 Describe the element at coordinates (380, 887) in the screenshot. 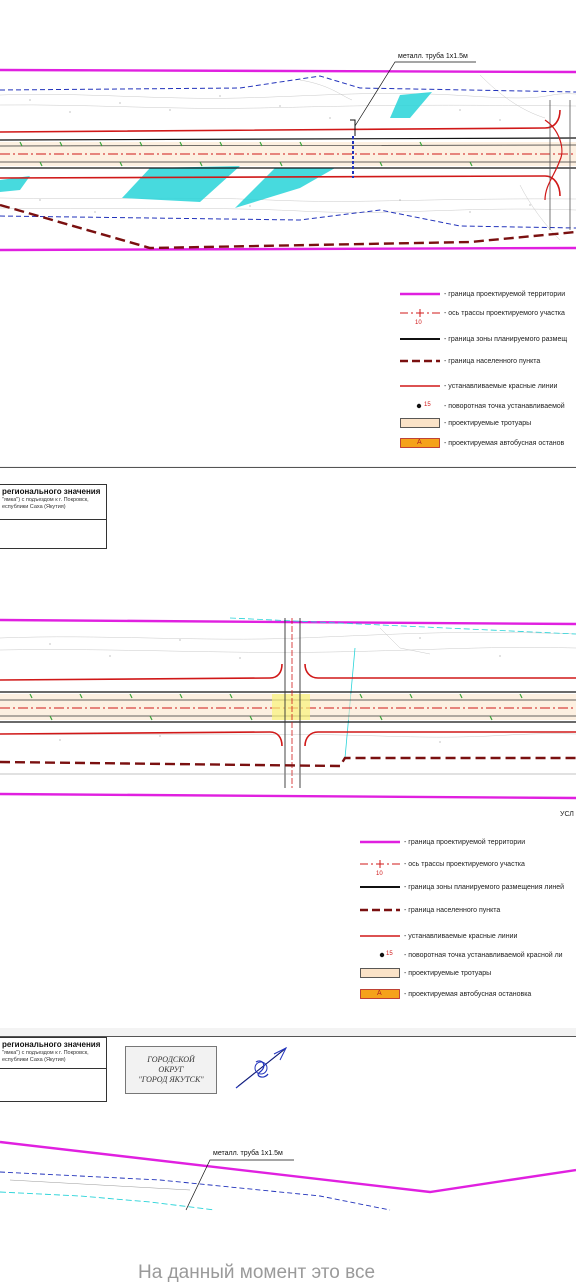

I see `legend2-zone-swatch` at that location.